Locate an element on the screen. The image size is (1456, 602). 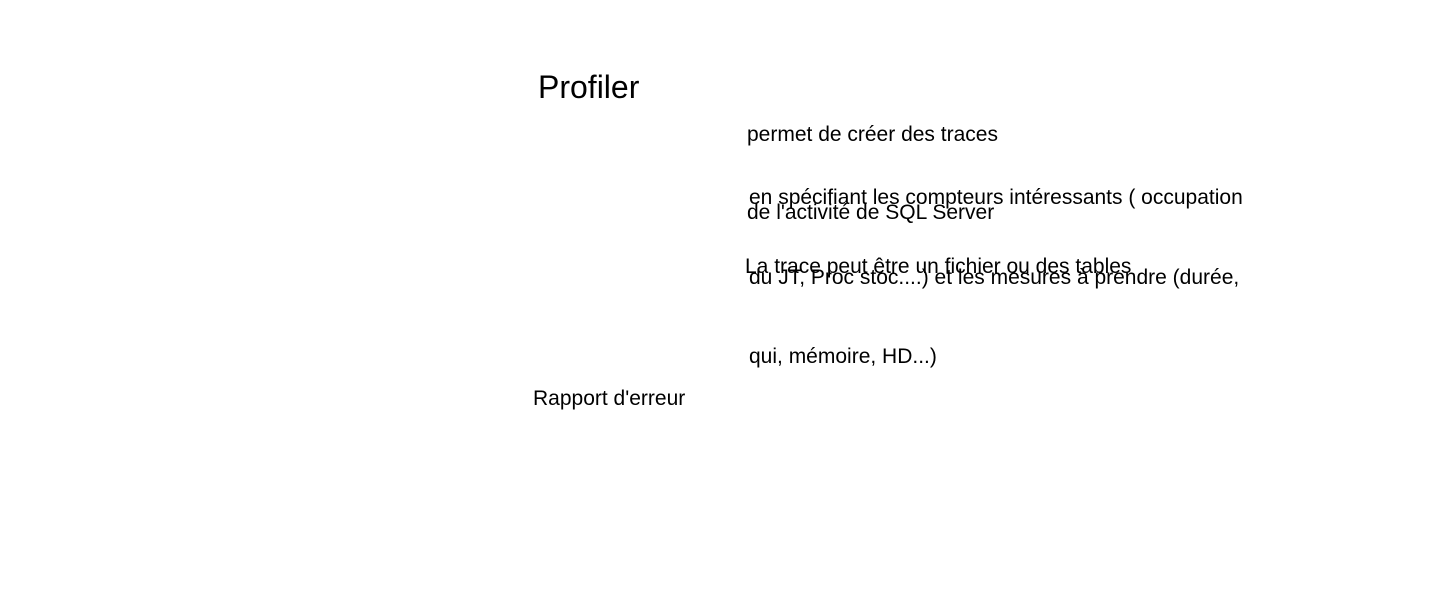
detail-line: qui, mémoire, HD...) is located at coordinates (843, 356).